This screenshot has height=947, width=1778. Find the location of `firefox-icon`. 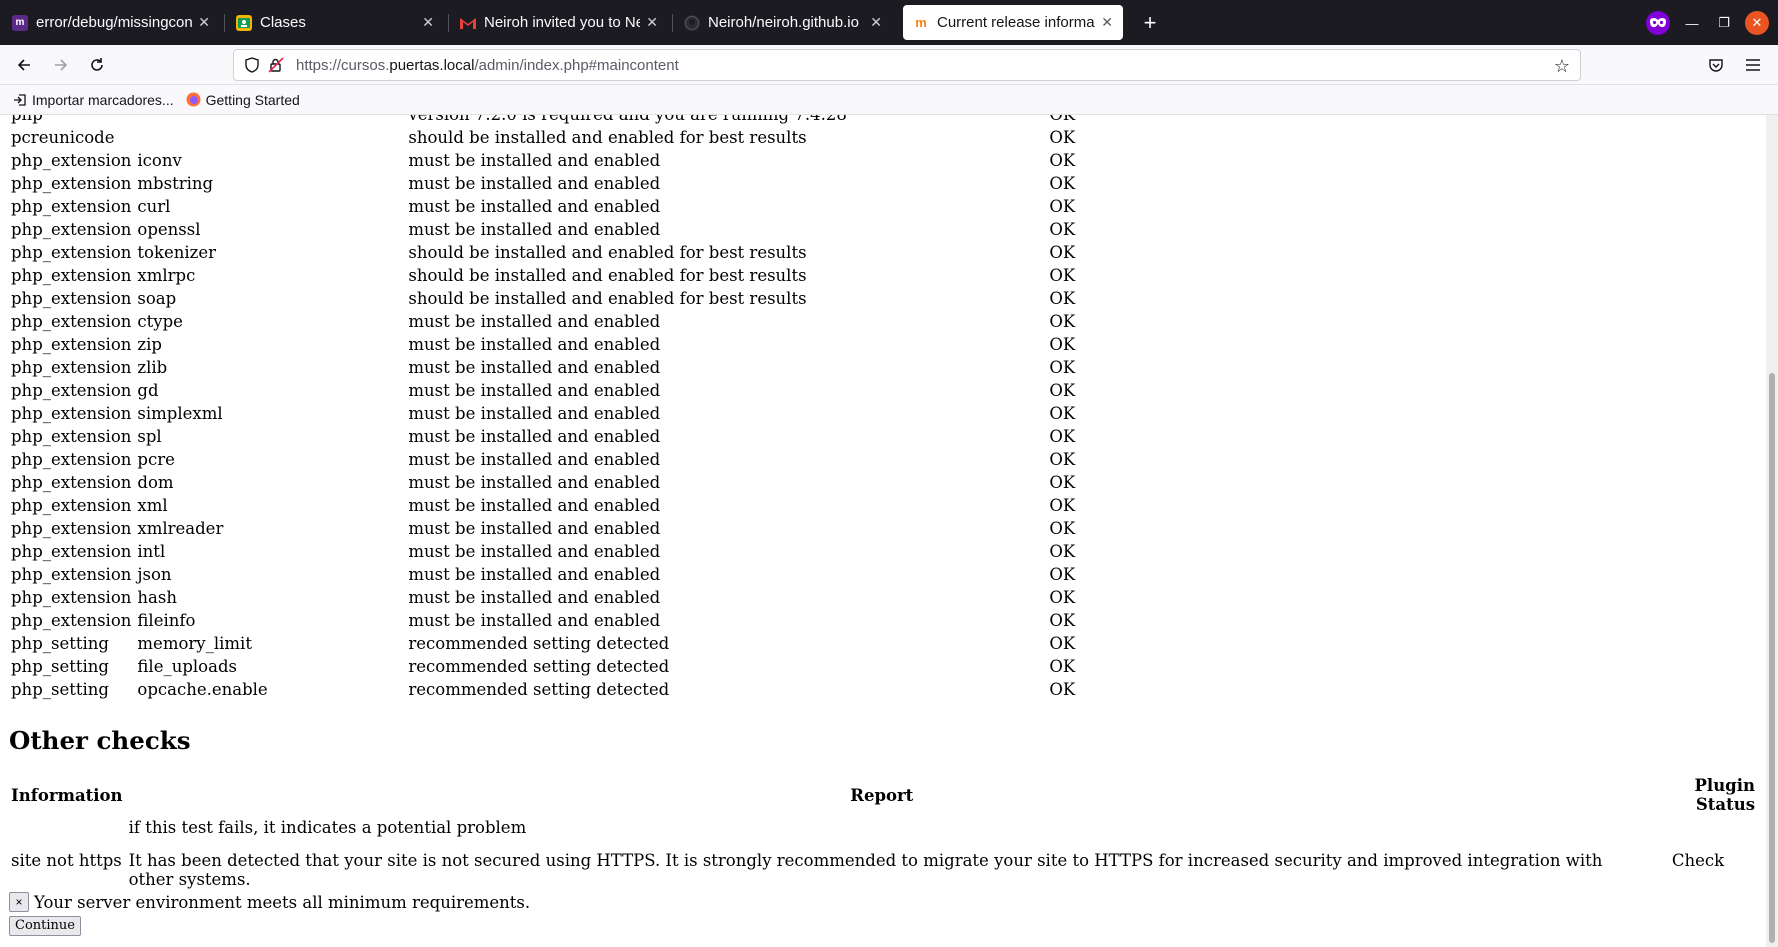

firefox-icon is located at coordinates (194, 100).